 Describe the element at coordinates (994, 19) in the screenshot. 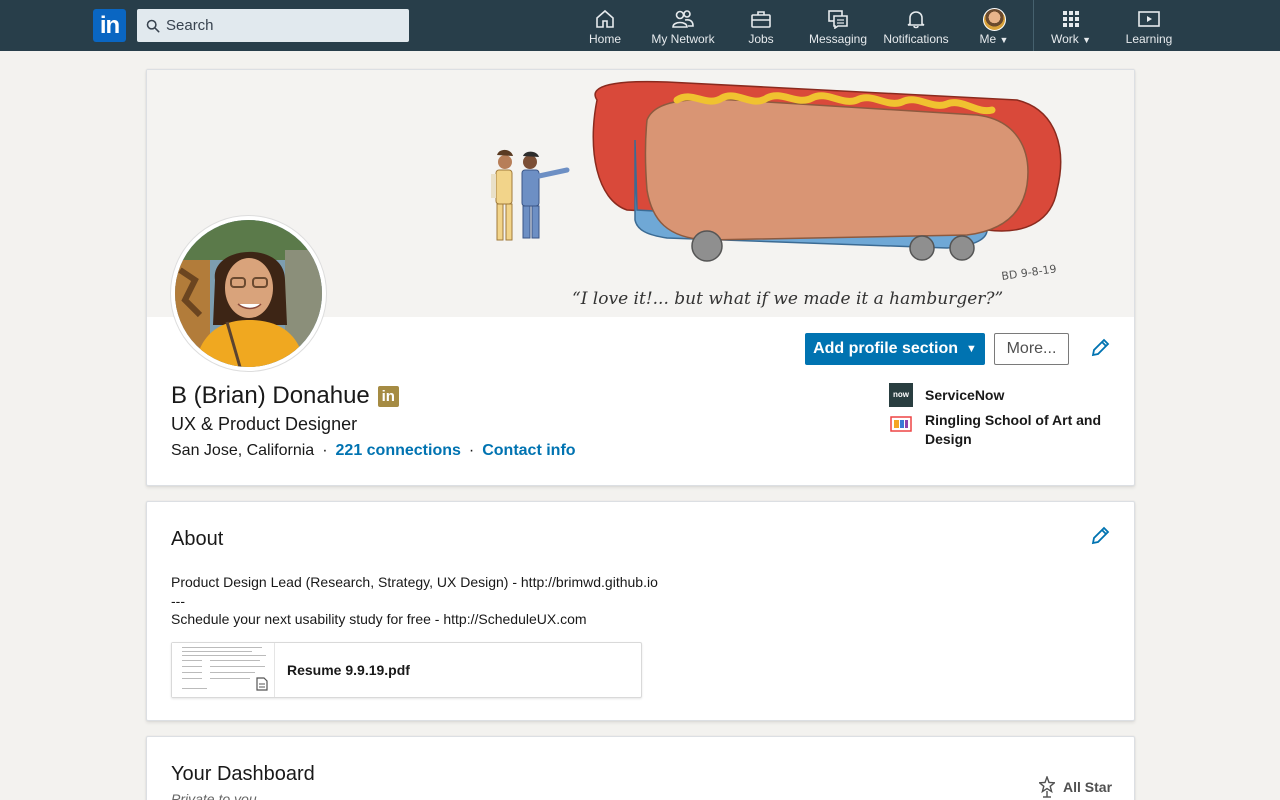

I see `me-avatar` at that location.